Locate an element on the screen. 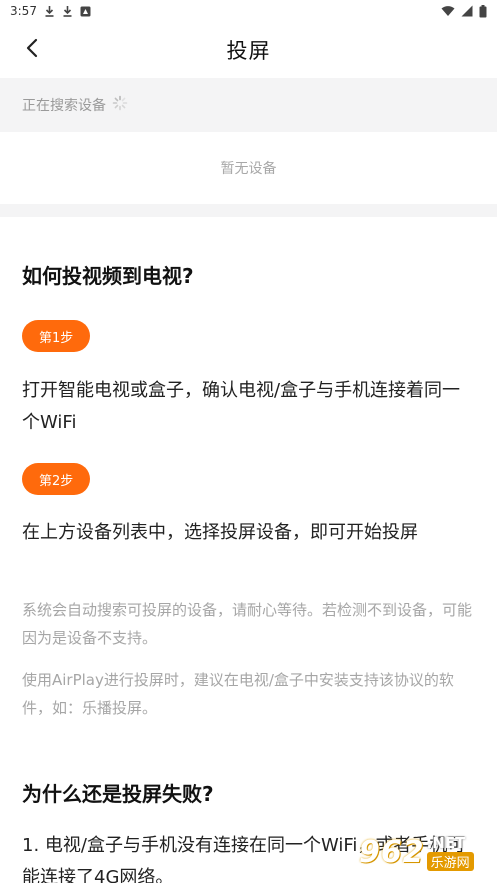 The width and height of the screenshot is (497, 883). site-watermark: 962 .NET 乐游网 is located at coordinates (424, 852).